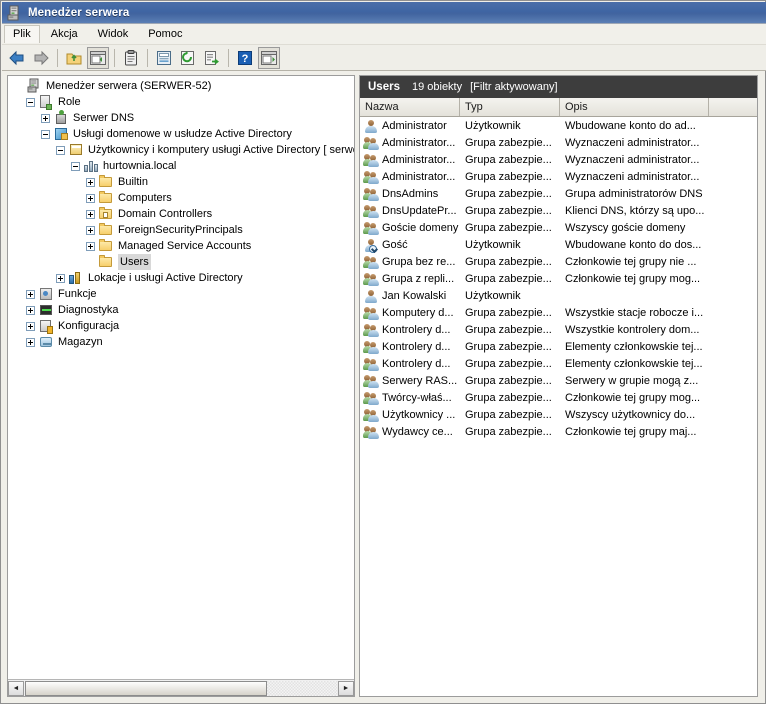 Image resolution: width=766 pixels, height=704 pixels. What do you see at coordinates (106, 262) in the screenshot?
I see `folder-icon` at bounding box center [106, 262].